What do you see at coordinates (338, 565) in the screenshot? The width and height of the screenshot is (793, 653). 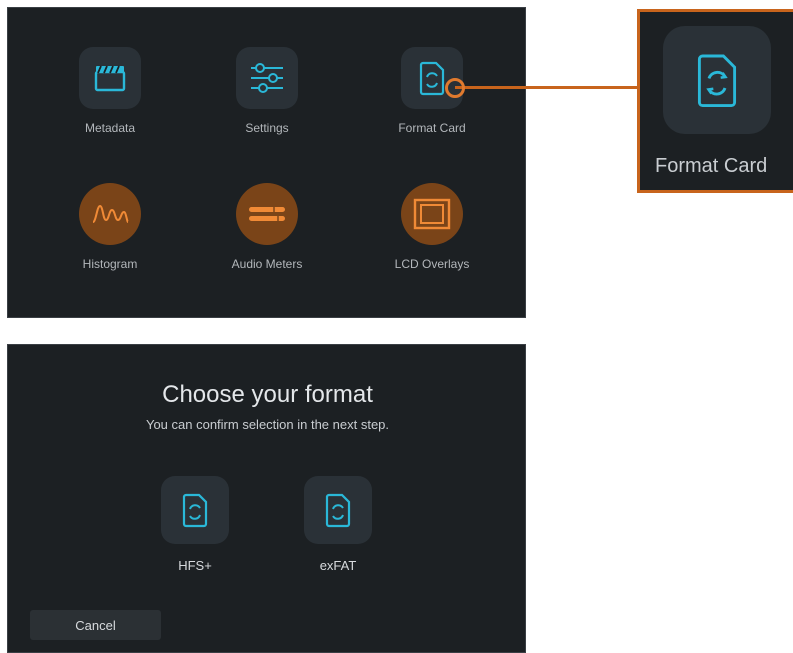 I see `format-option-label: exFAT` at bounding box center [338, 565].